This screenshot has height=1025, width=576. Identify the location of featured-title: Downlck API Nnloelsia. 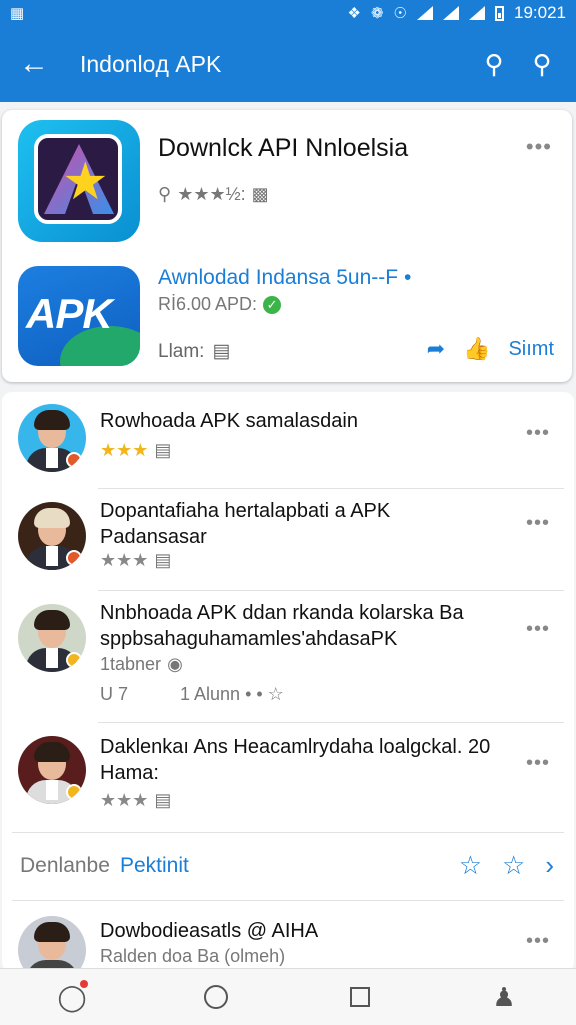
(283, 148).